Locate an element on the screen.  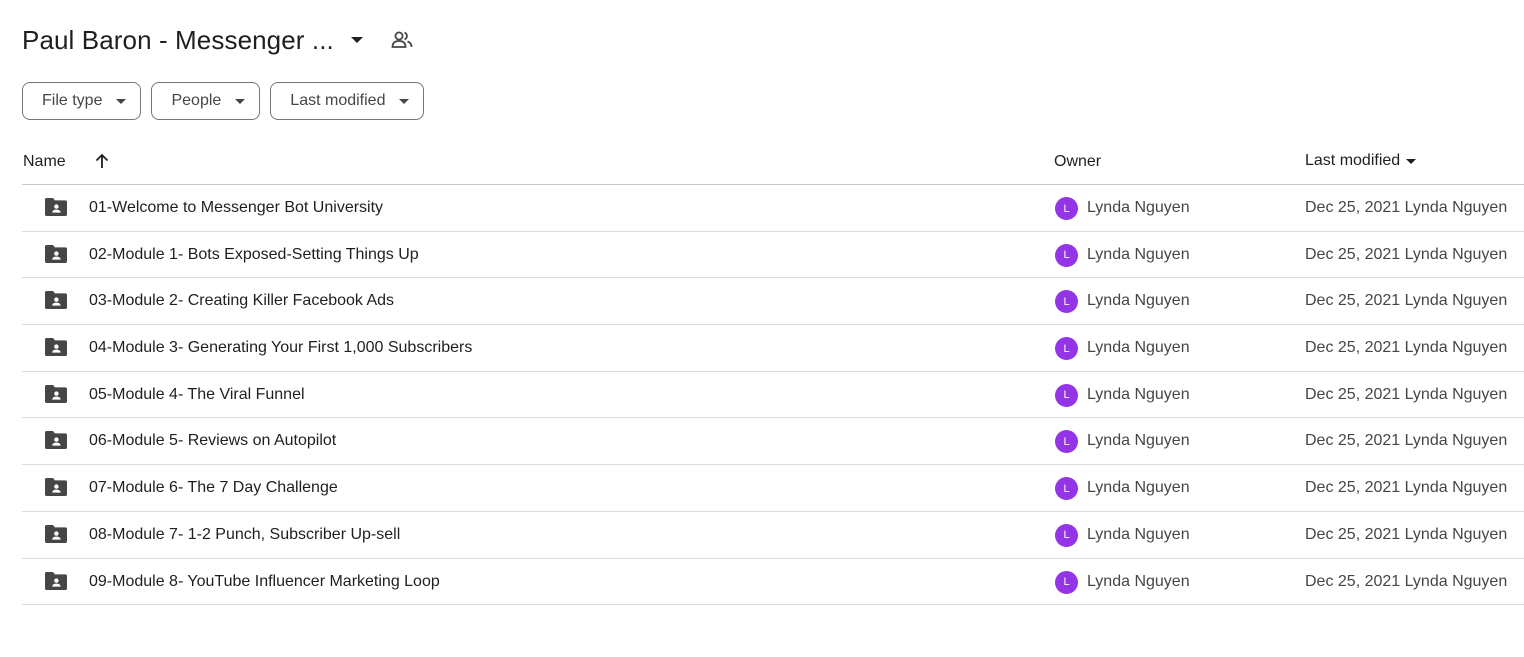
column-header-owner: Owner is located at coordinates (1077, 162).